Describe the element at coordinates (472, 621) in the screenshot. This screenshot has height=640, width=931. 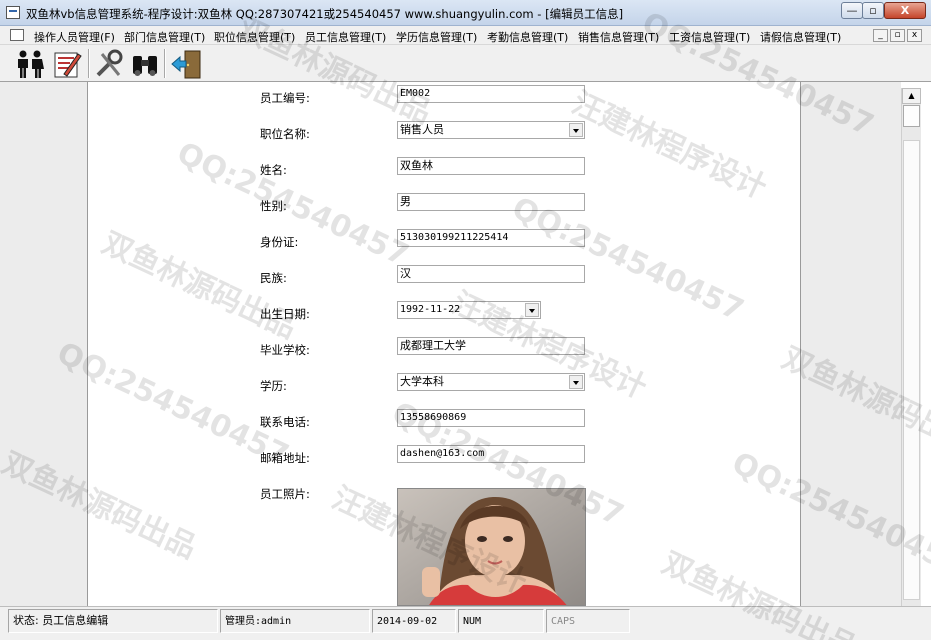
I see `num-lock-text: NUM` at that location.